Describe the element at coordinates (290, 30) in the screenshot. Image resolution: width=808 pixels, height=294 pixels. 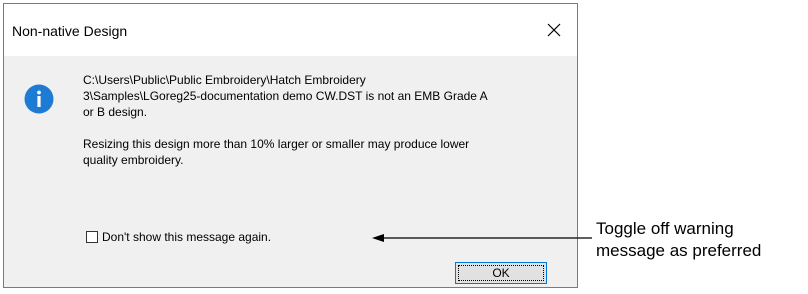
I see `title-bar: Non-native Design` at that location.